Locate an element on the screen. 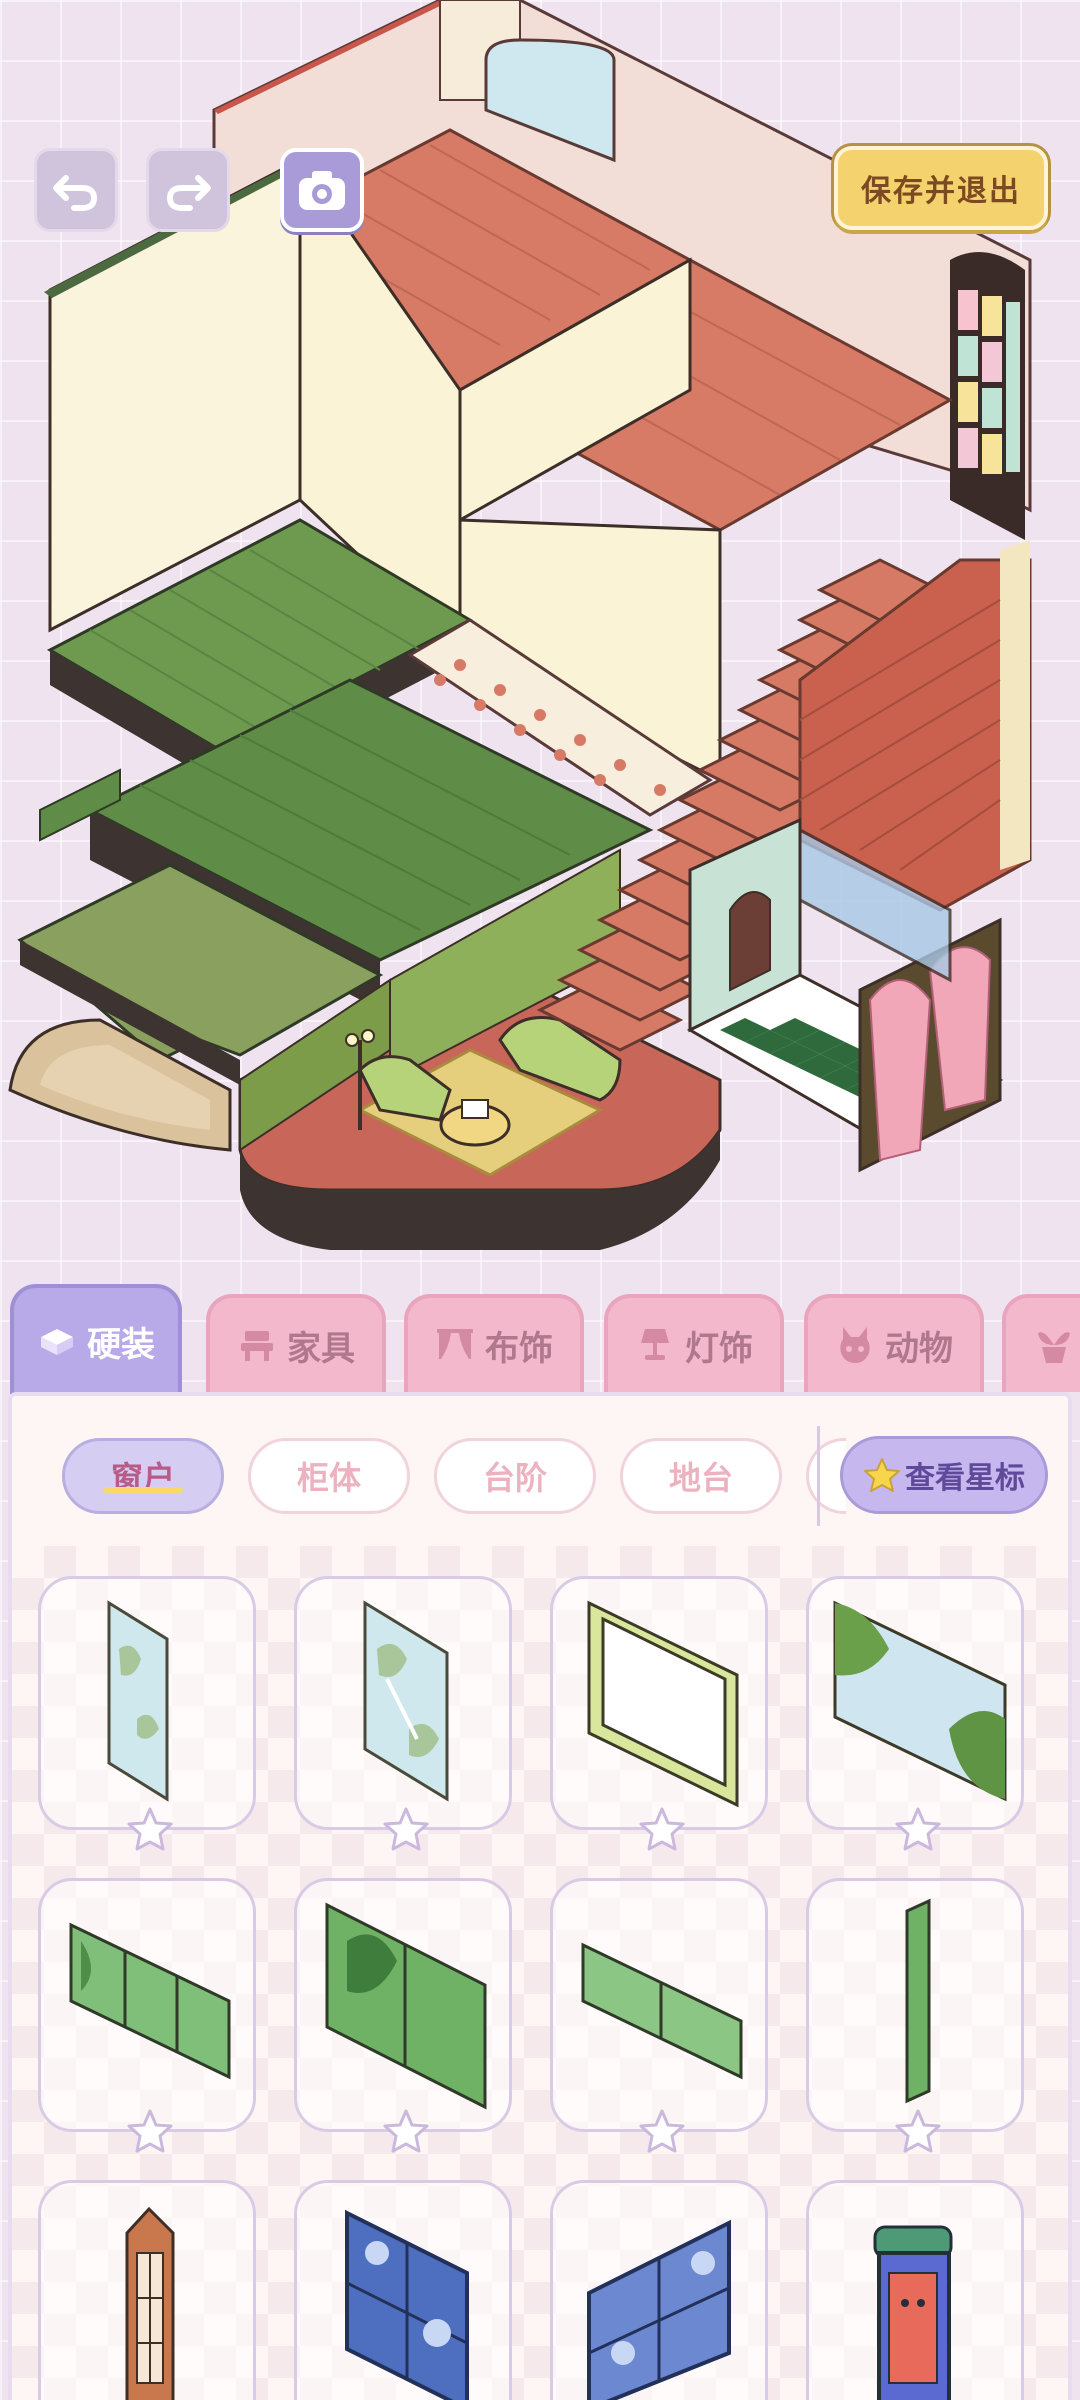 This screenshot has height=2400, width=1080. category-tabs: 硬装 家具 布饰 灯饰 动物 is located at coordinates (540, 1338).